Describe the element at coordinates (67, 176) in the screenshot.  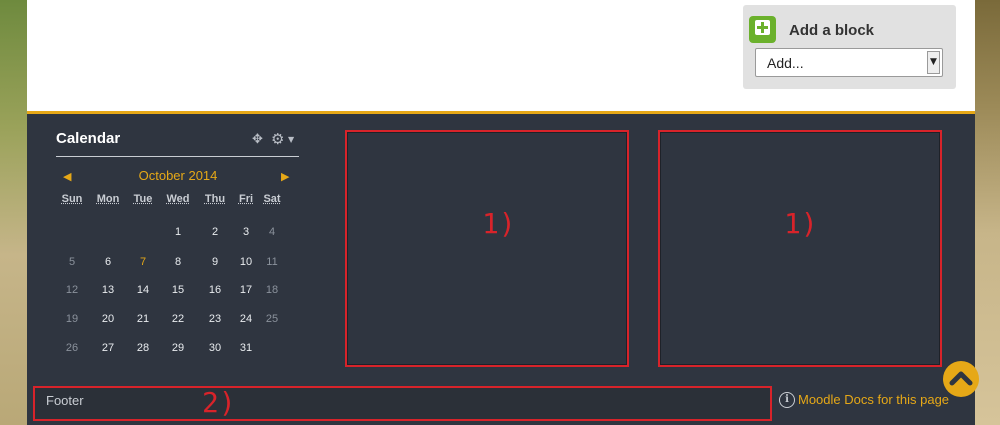
I see `previous-month-icon: ◀` at that location.